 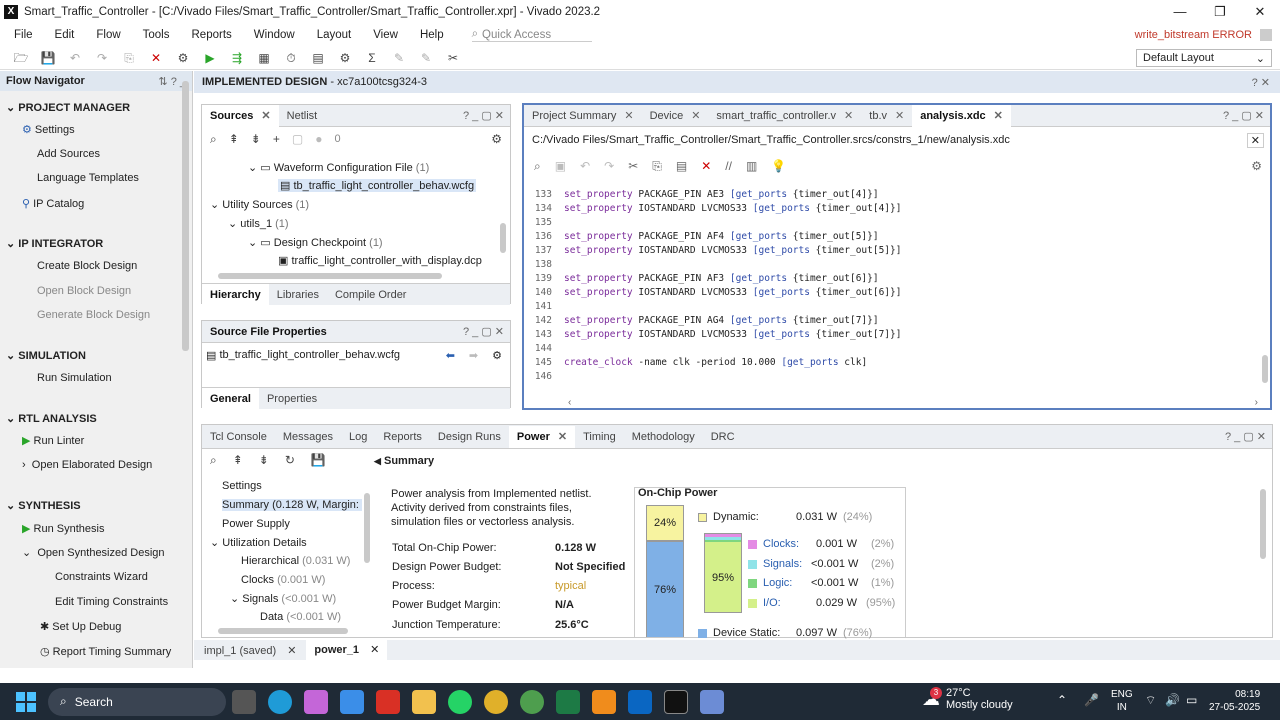 I want to click on tab-tb-v: tb.v ✕, so click(x=886, y=116).